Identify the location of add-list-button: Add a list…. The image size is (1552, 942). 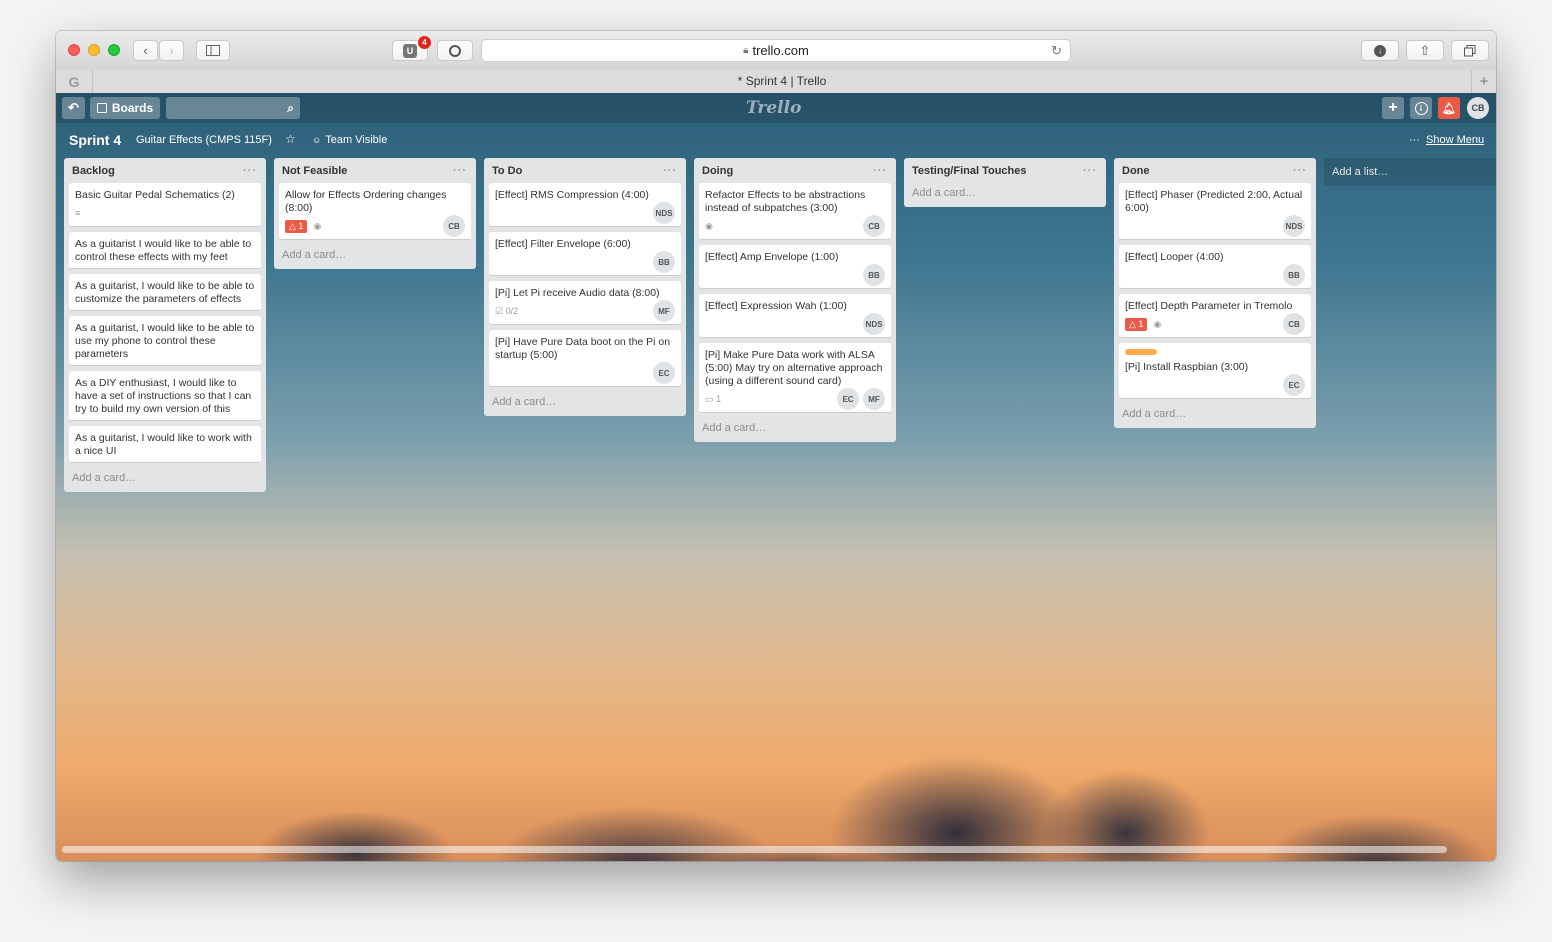
(1410, 172).